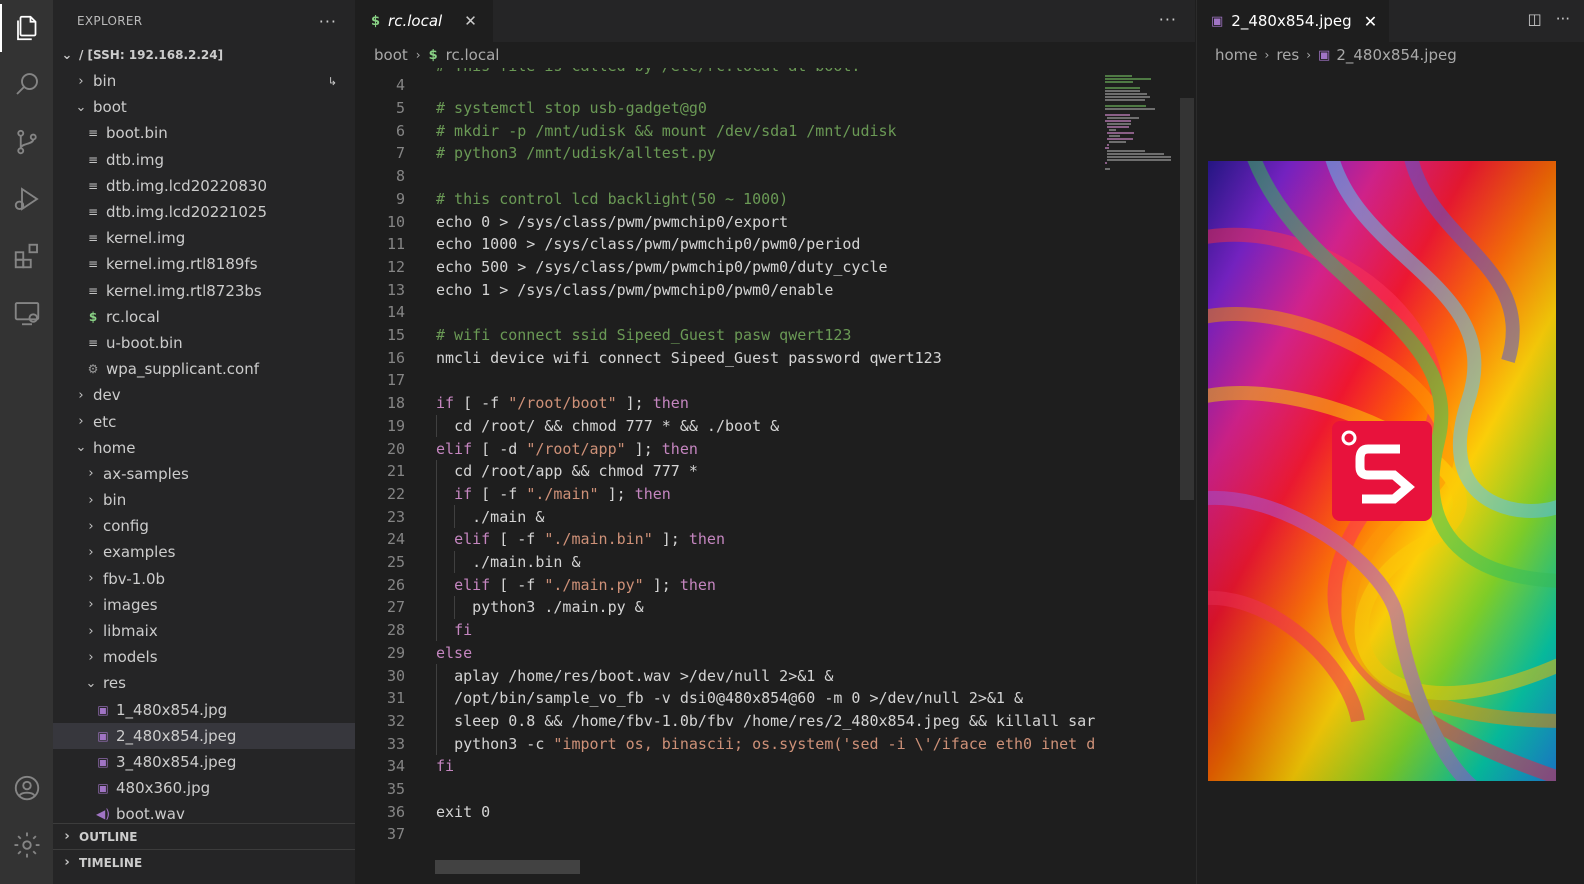 Image resolution: width=1584 pixels, height=884 pixels. I want to click on tree-file: ▣ 3_480x854.jpeg, so click(204, 762).